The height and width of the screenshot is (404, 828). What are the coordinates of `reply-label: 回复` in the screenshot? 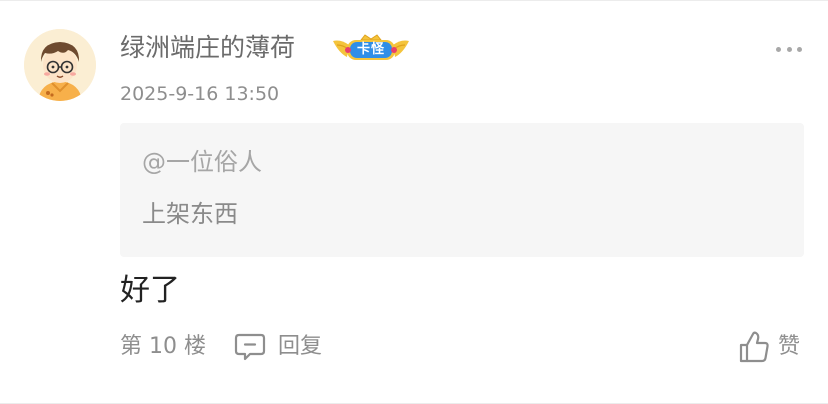 It's located at (300, 346).